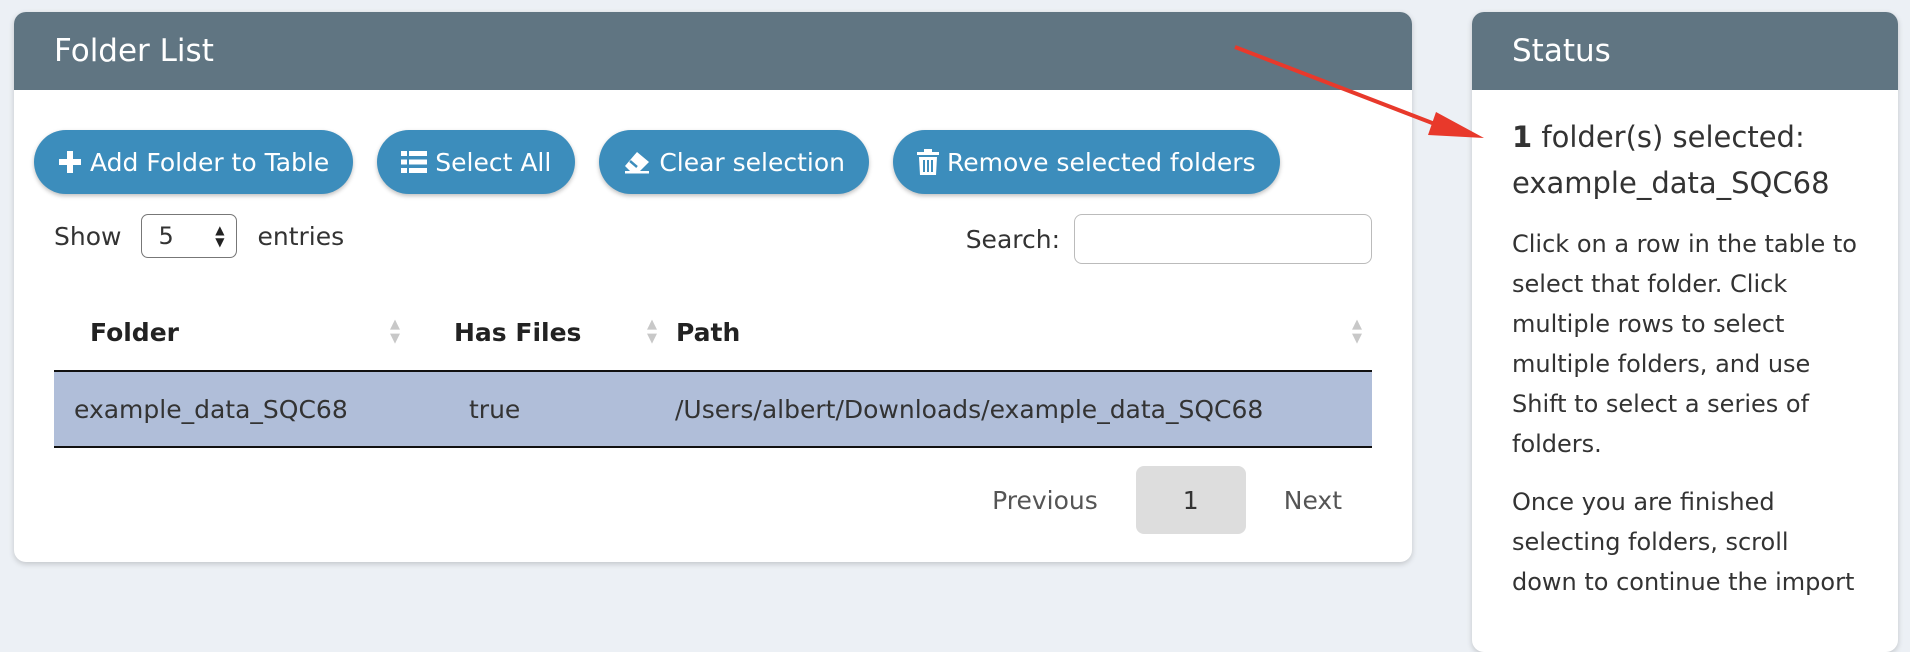  What do you see at coordinates (752, 162) in the screenshot?
I see `clear-selection-label: Clear selection` at bounding box center [752, 162].